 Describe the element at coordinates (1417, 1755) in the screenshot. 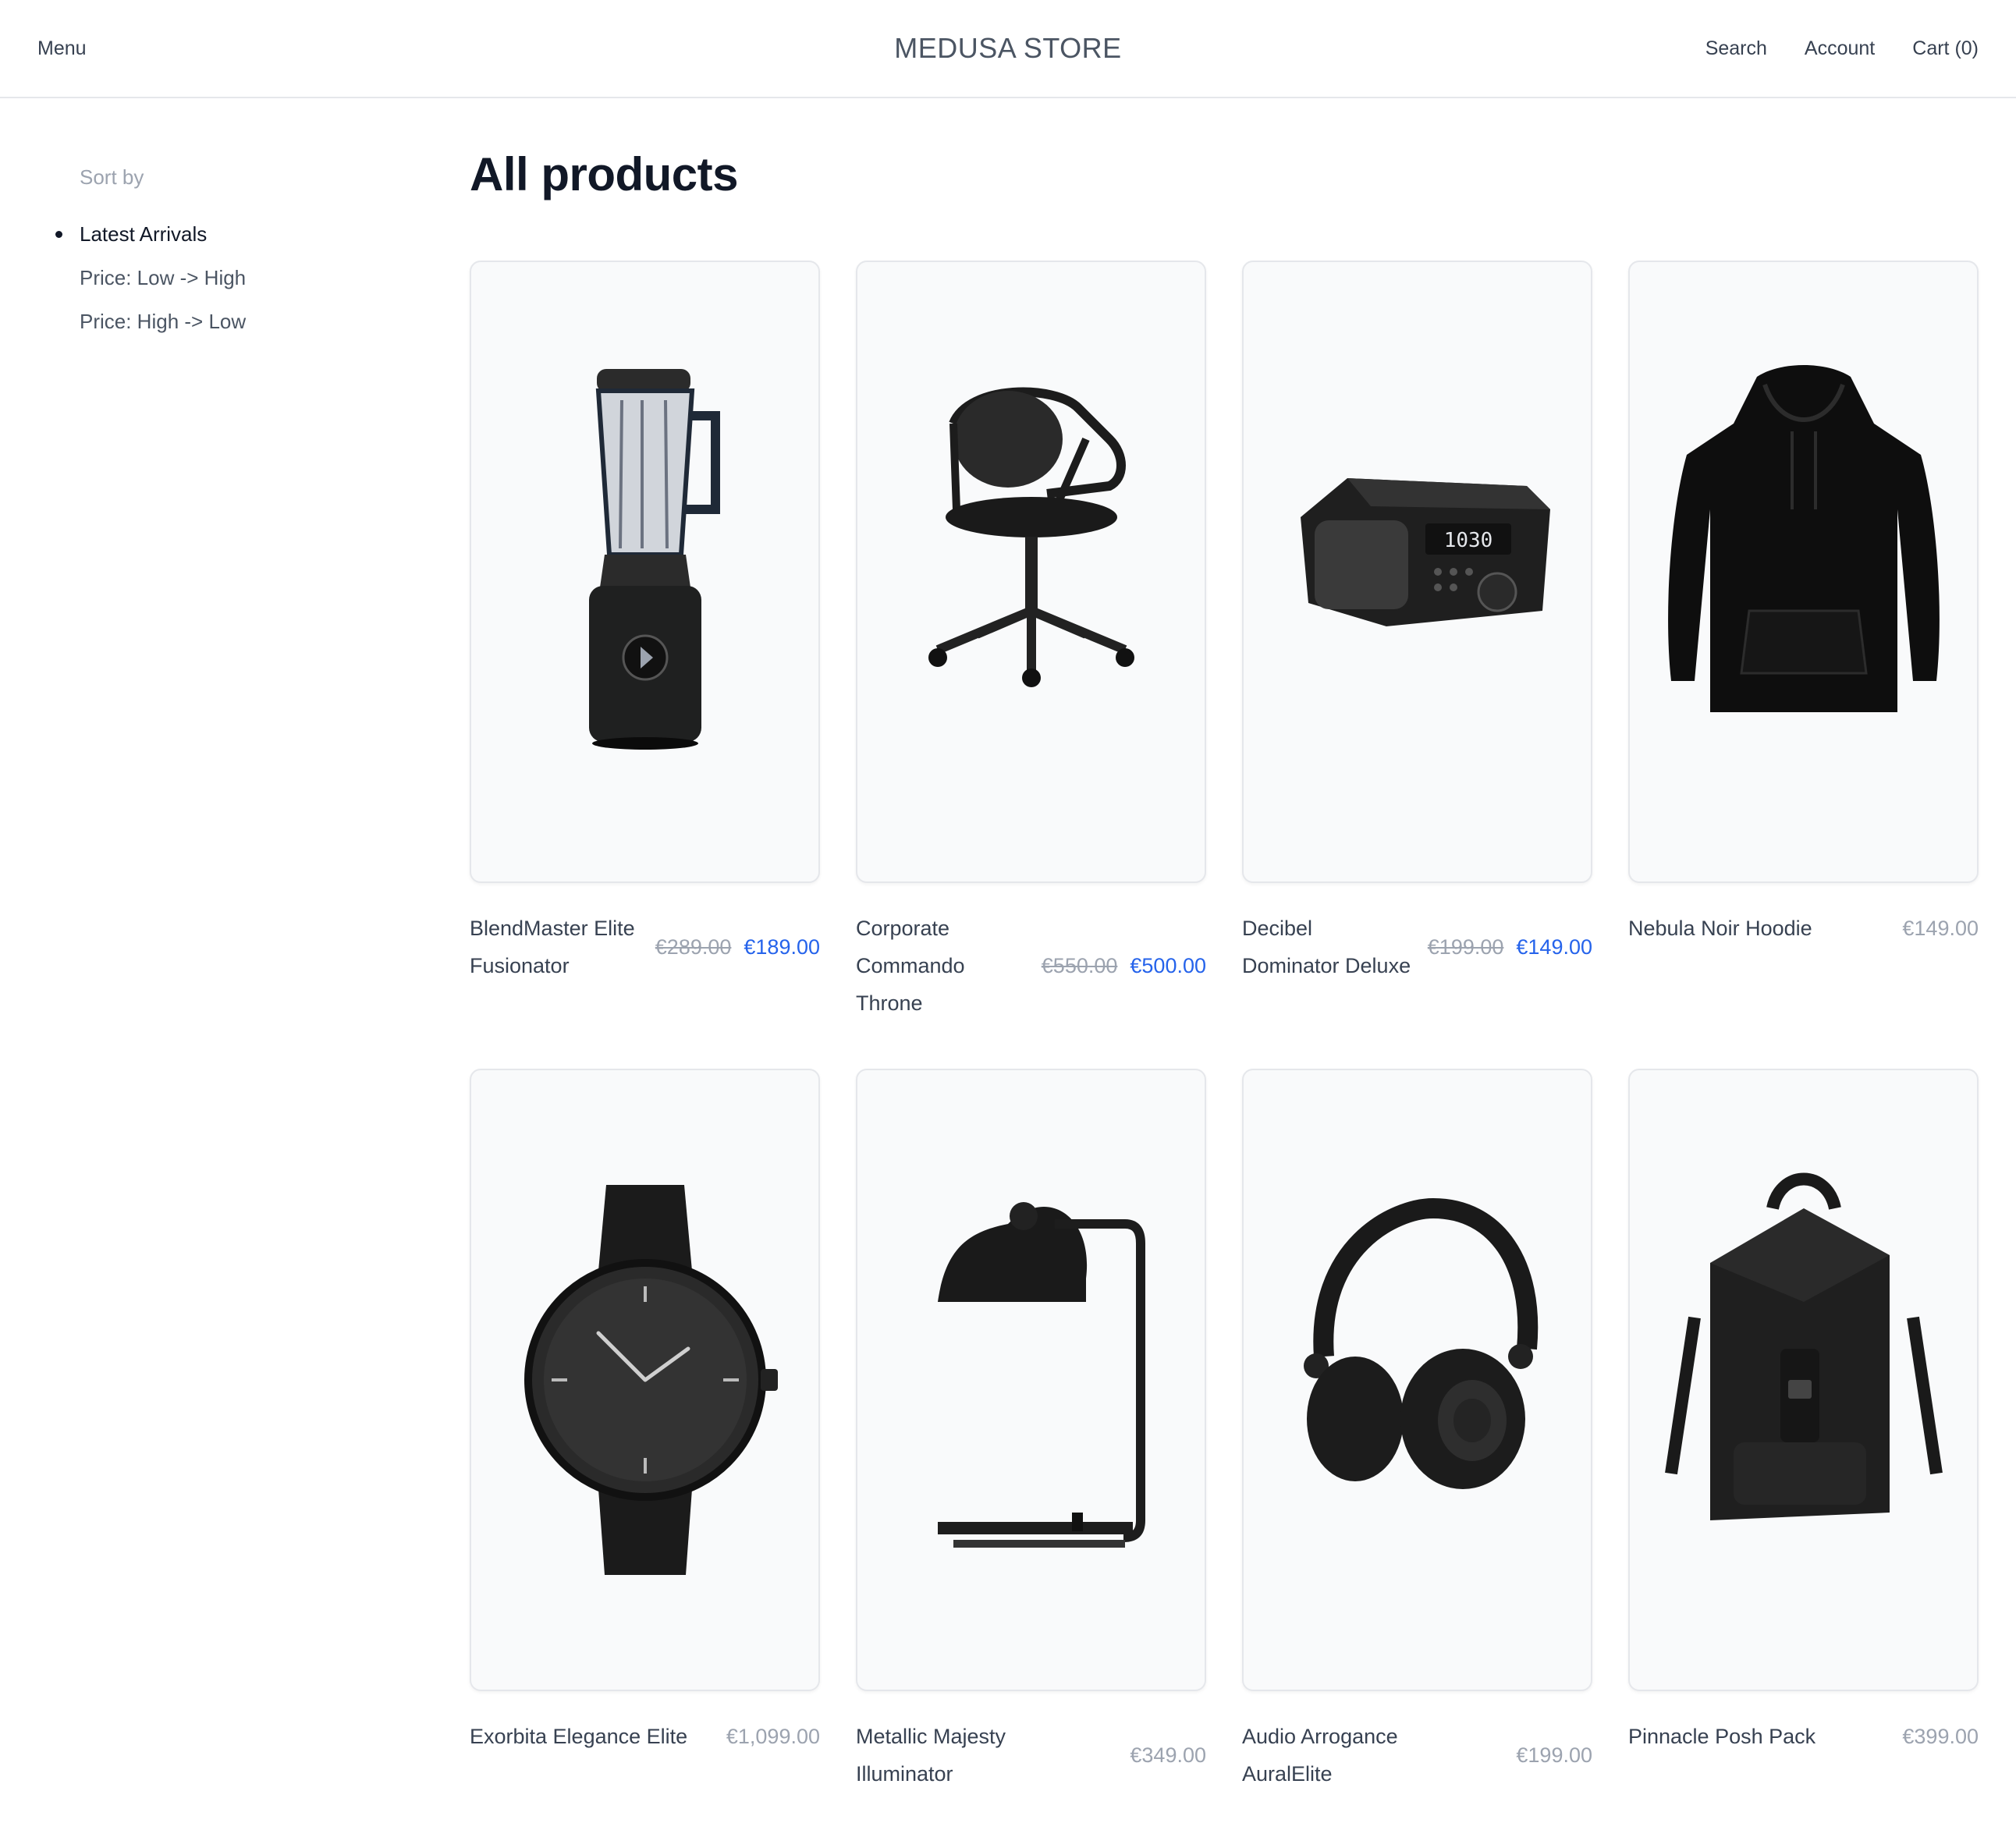

I see `product-info: Audio Arrogance AuralElite €199.00` at that location.